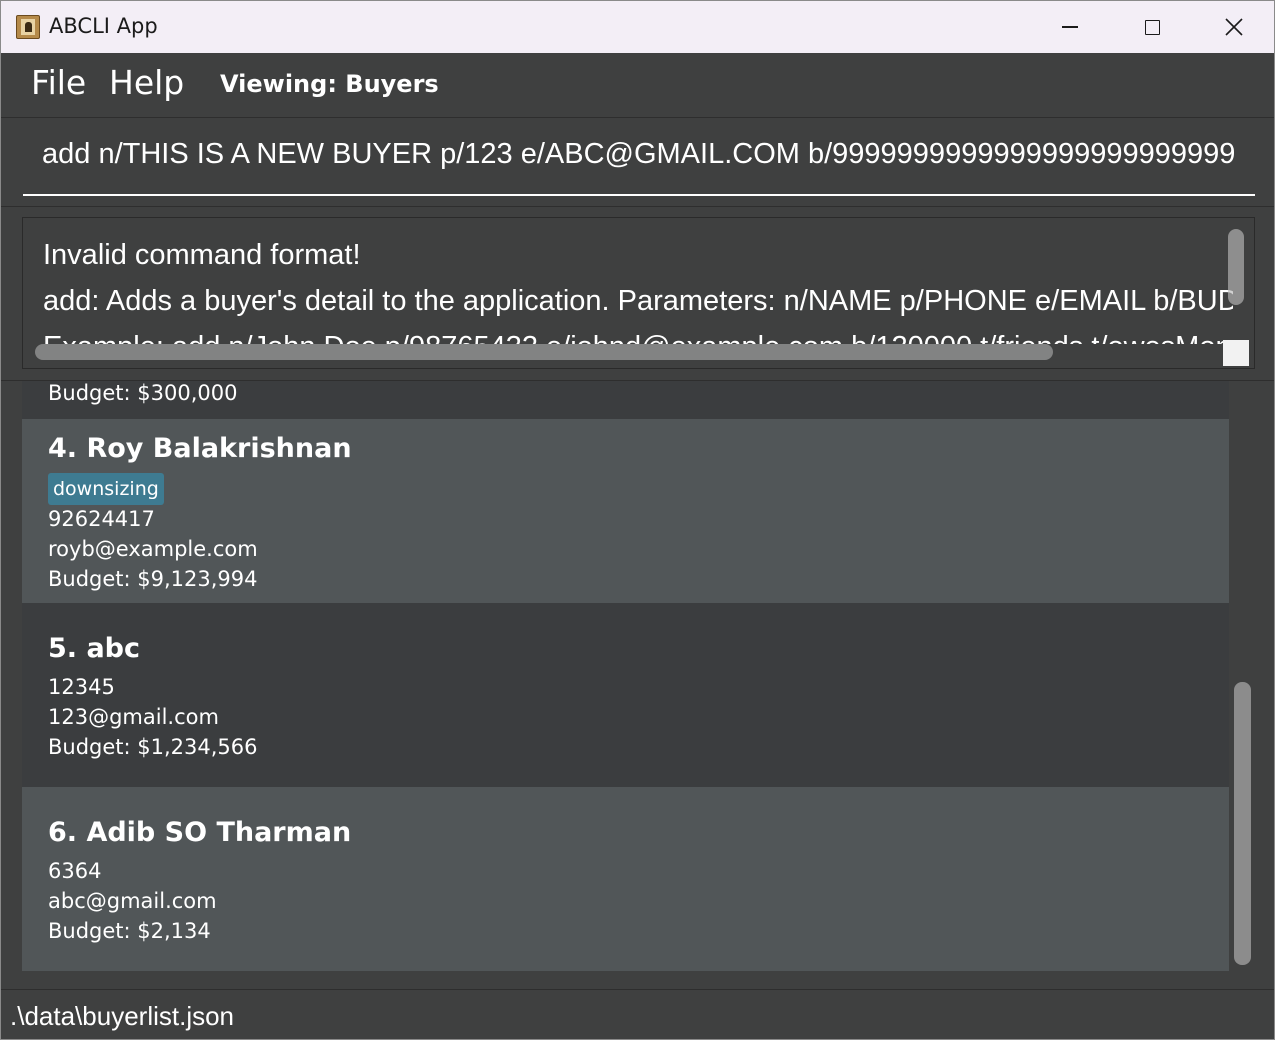 The width and height of the screenshot is (1275, 1040). I want to click on close-button, so click(1233, 27).